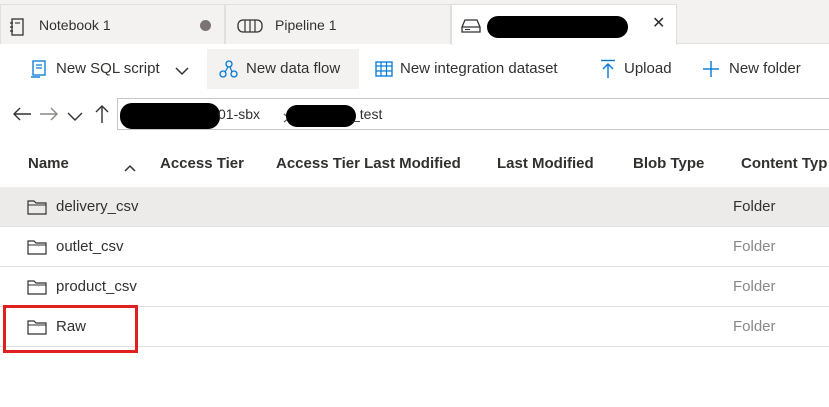 This screenshot has width=829, height=407. I want to click on new-integration-dataset-label: New integration dataset, so click(479, 68).